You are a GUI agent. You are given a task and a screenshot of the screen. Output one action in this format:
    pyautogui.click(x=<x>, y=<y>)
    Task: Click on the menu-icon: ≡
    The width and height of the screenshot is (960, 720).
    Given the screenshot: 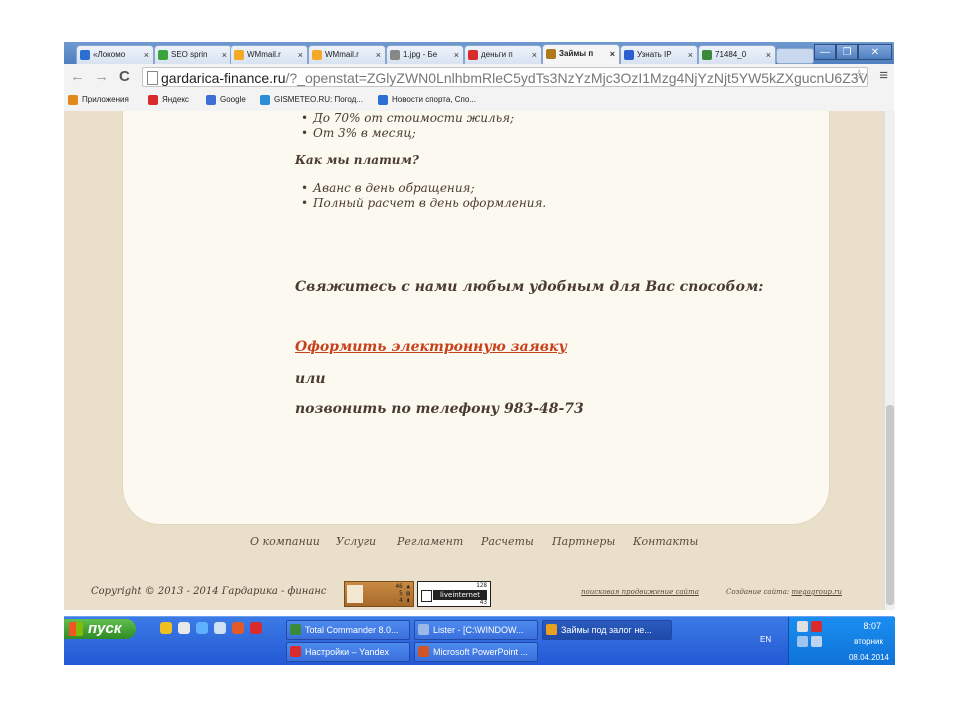 What is the action you would take?
    pyautogui.click(x=883, y=75)
    